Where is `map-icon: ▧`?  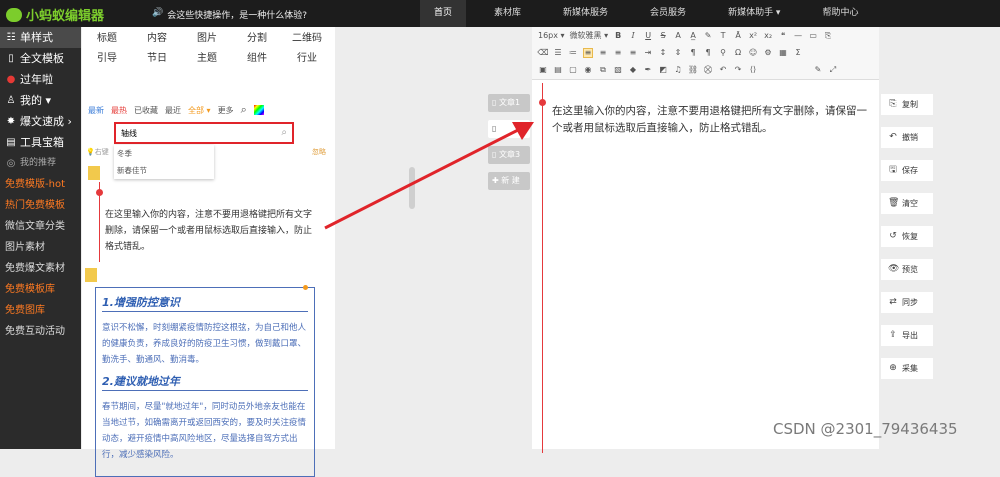 map-icon: ▧ is located at coordinates (618, 70).